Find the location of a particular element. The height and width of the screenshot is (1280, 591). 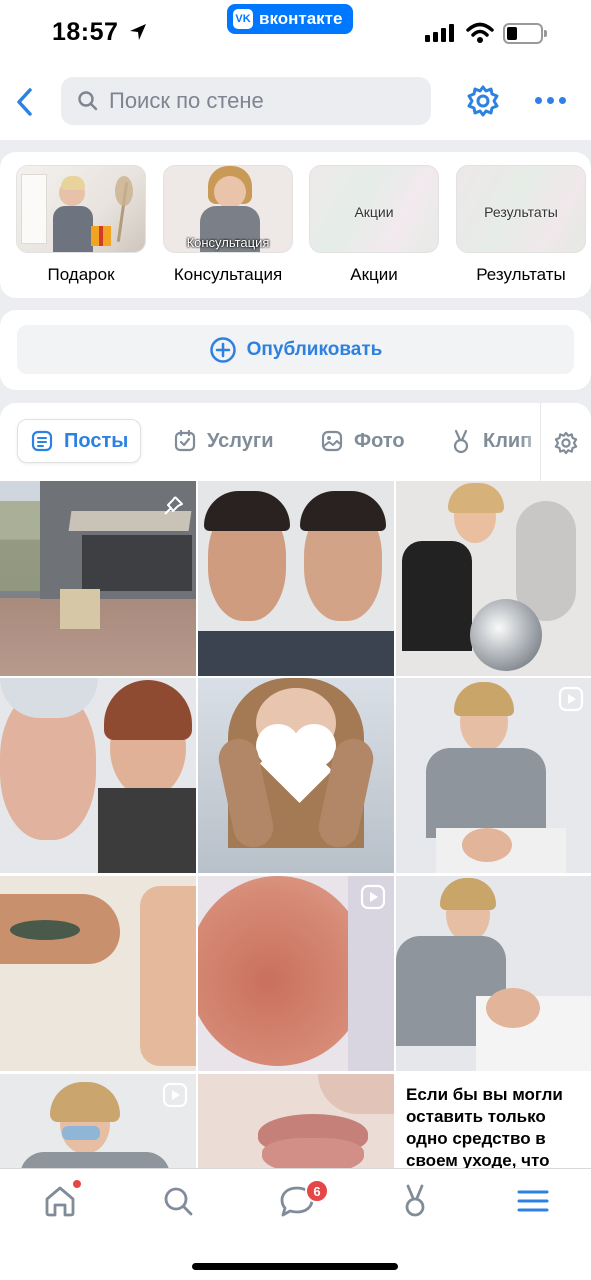

location-arrow-icon is located at coordinates (138, 32).